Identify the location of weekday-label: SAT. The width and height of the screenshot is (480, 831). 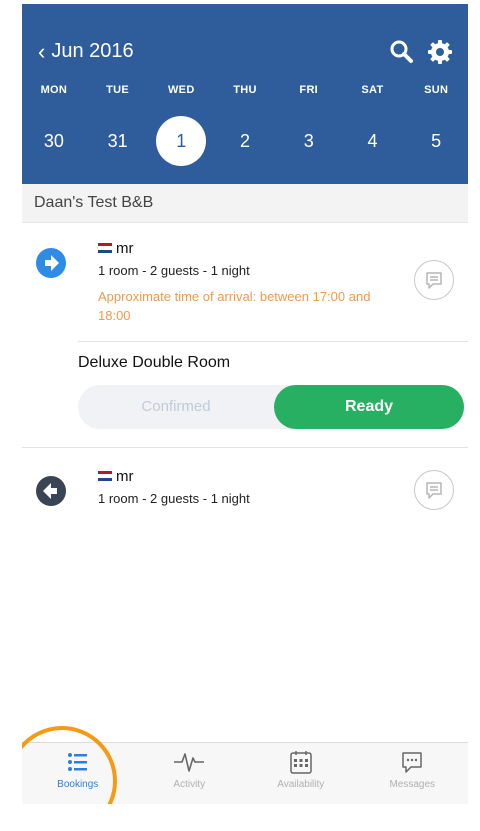
(372, 90).